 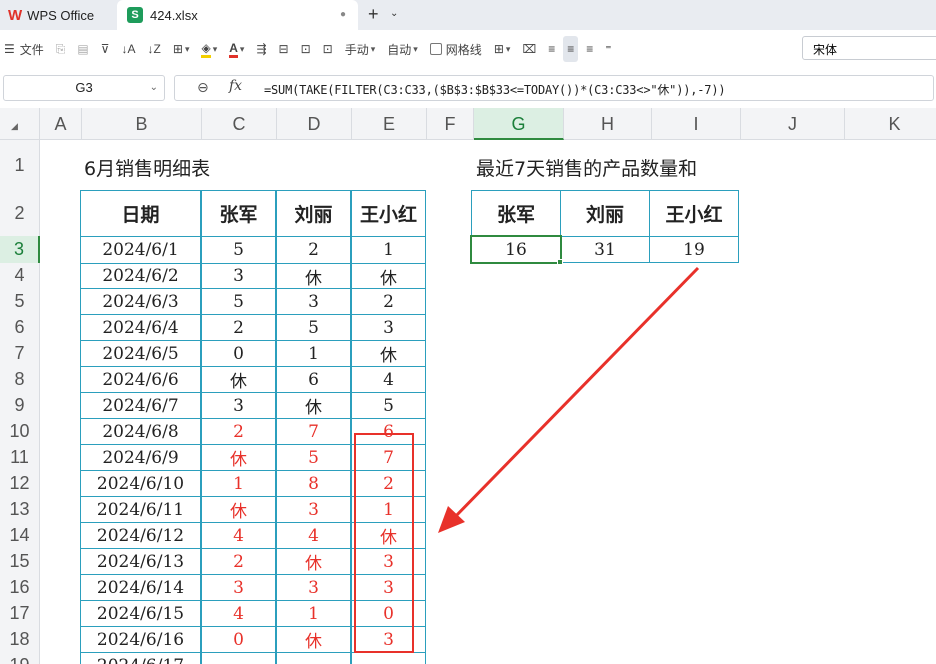 I want to click on manual-button: 手动 ▾, so click(x=360, y=49).